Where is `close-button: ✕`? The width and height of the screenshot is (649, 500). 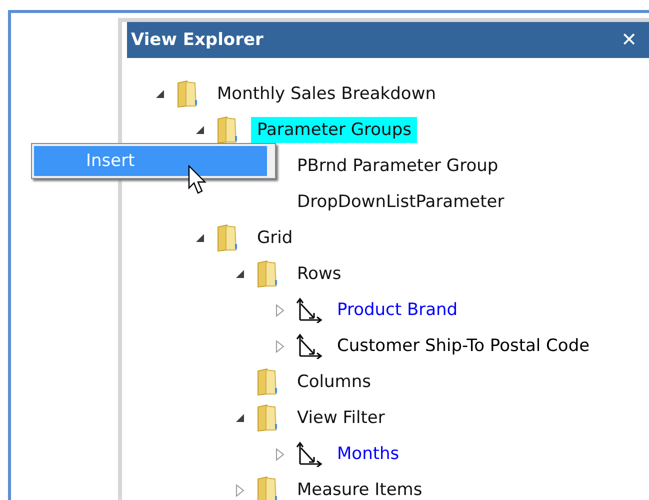
close-button: ✕ is located at coordinates (629, 40).